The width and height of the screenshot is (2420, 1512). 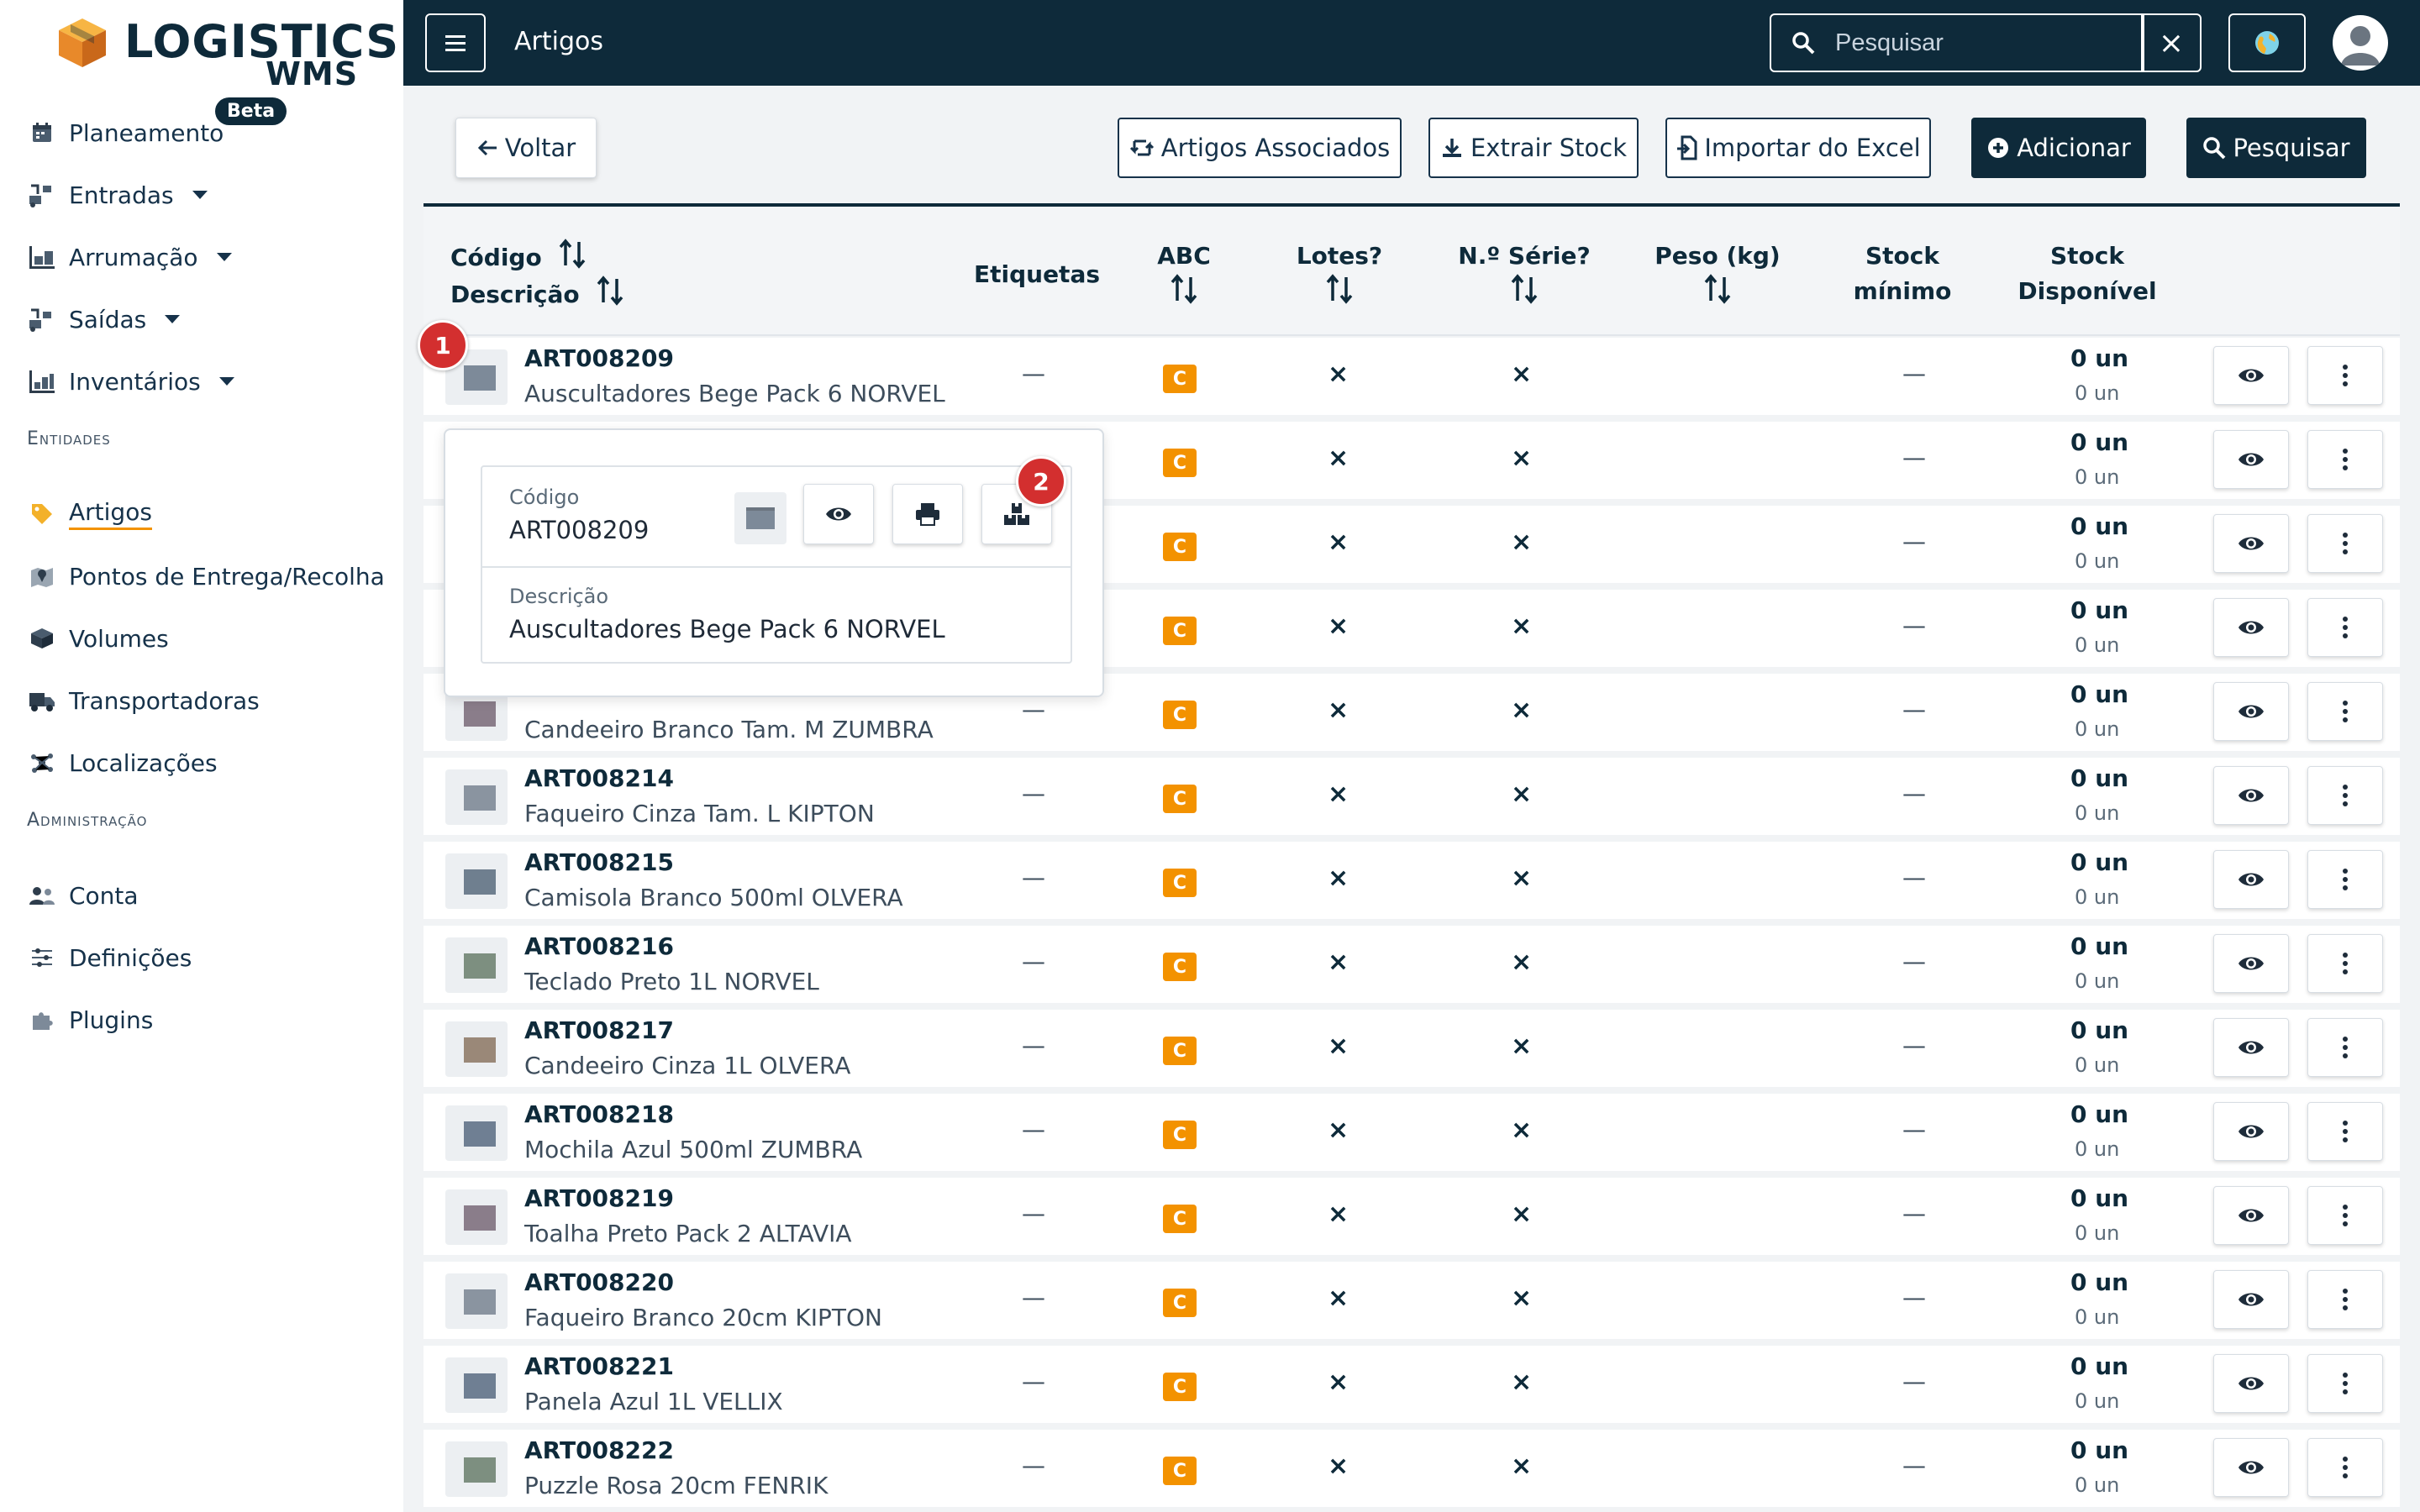 I want to click on header-serial: N.º Série?, so click(x=1524, y=276).